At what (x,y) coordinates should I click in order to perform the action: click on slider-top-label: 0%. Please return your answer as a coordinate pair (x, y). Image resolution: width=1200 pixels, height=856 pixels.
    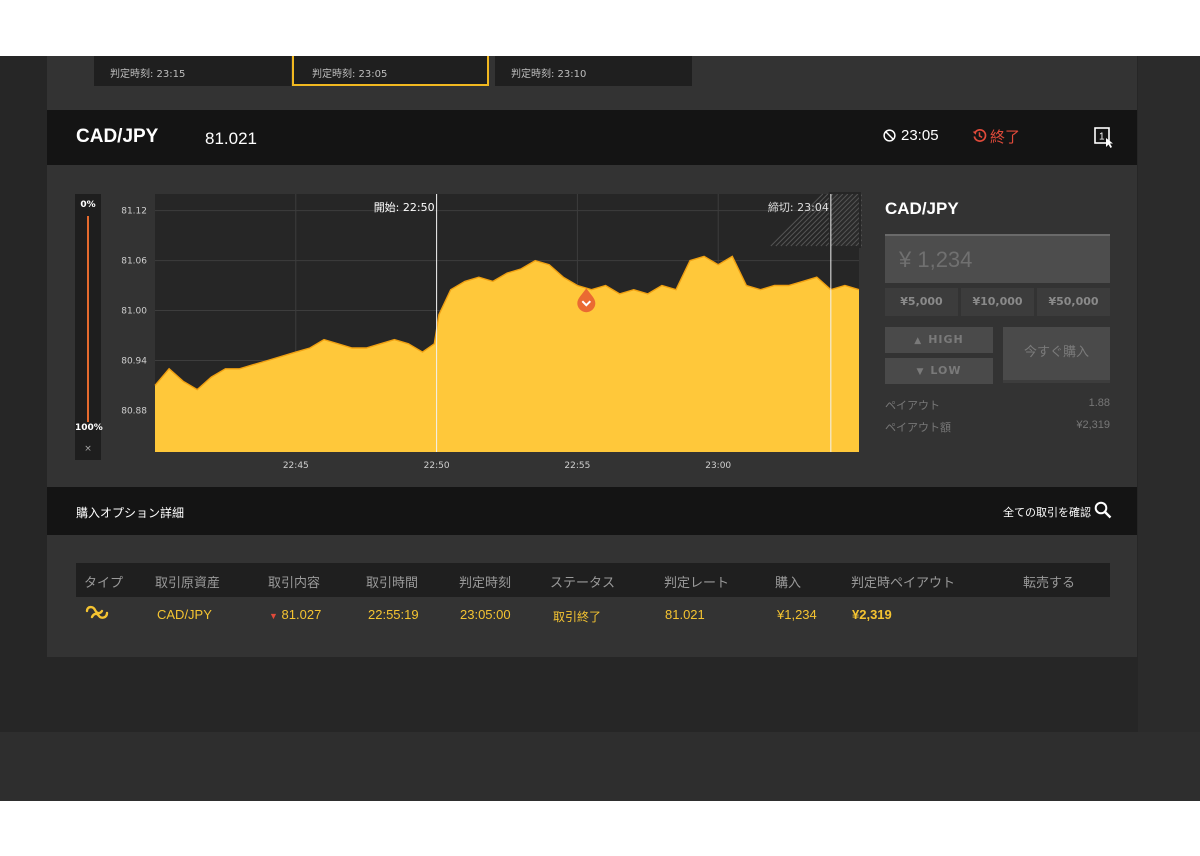
    Looking at the image, I should click on (88, 205).